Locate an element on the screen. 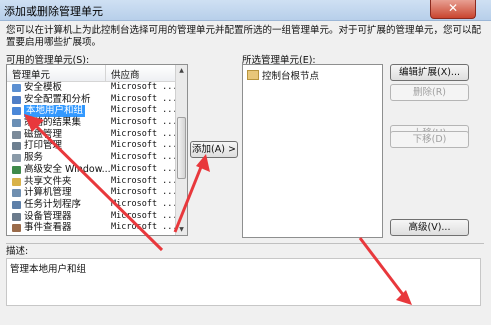  description-box: 管理本地用户和组 is located at coordinates (243, 282).